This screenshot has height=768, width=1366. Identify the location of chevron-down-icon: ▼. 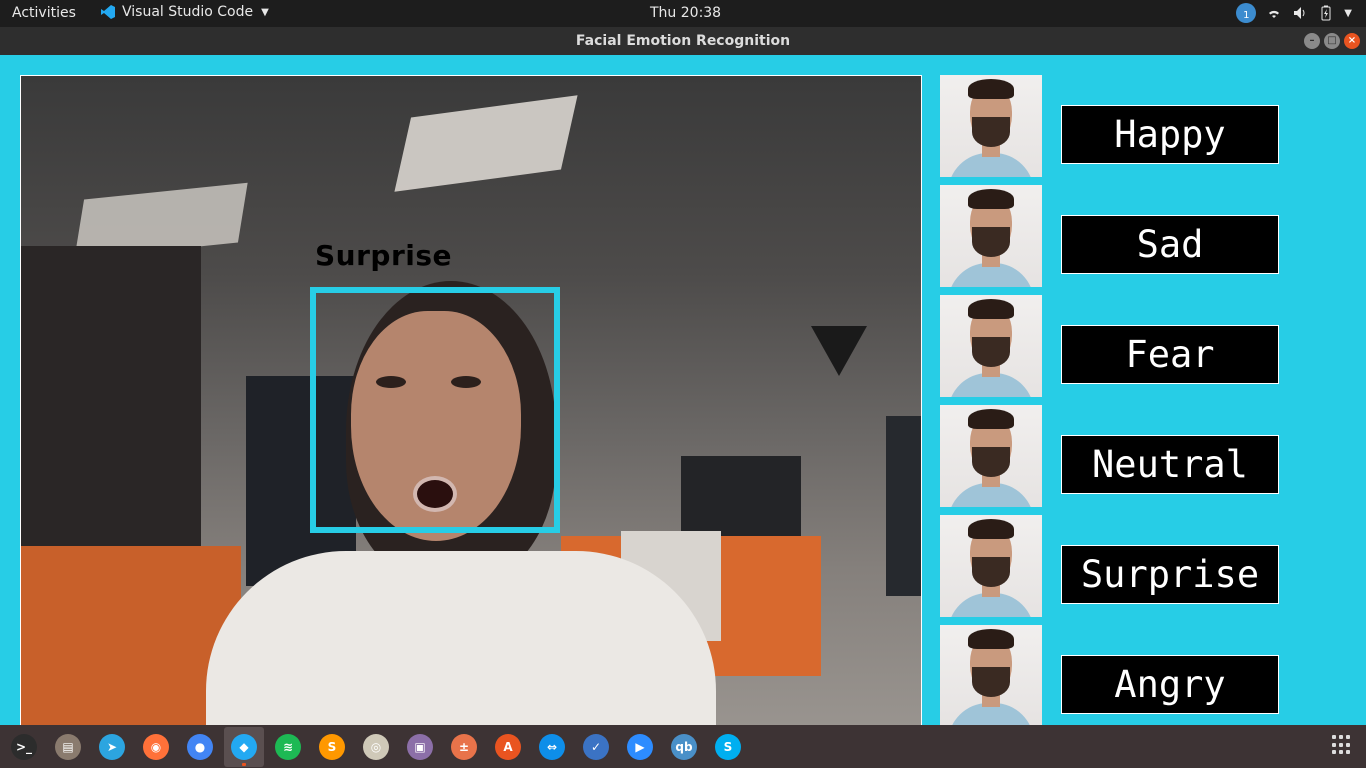
(265, 12).